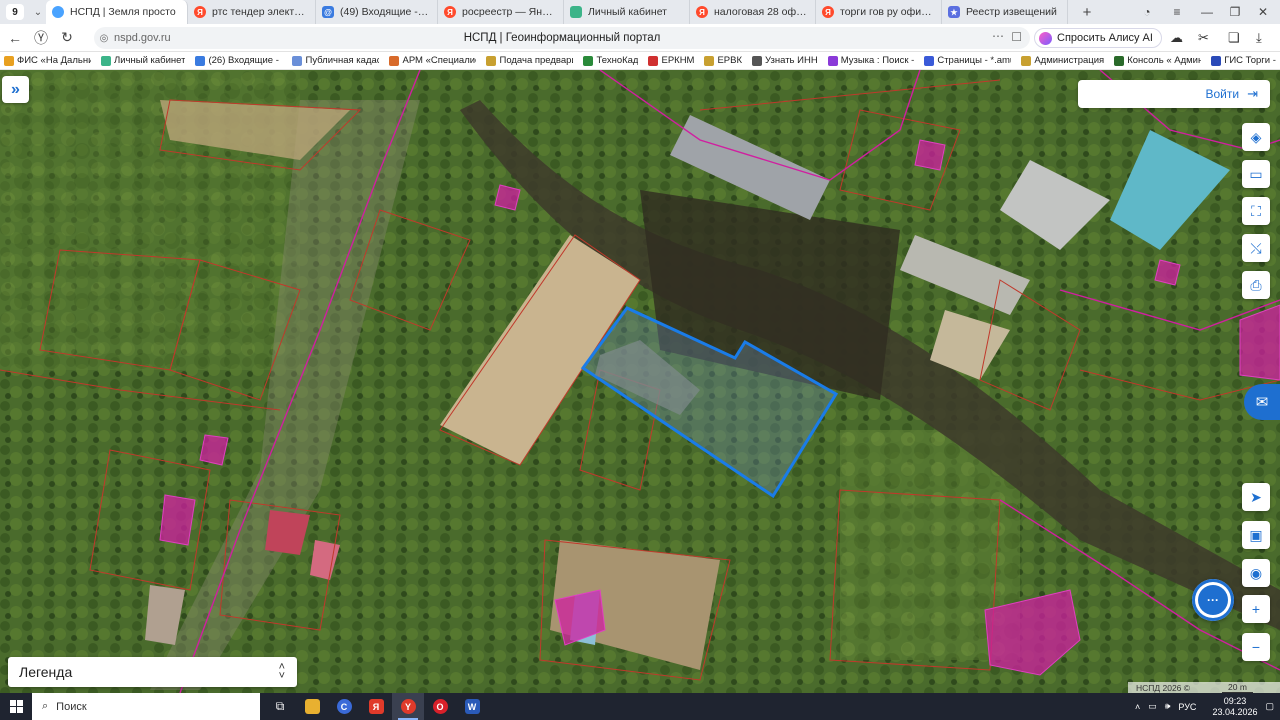 The image size is (1280, 720). What do you see at coordinates (786, 60) in the screenshot?
I see `bookmark-item: Узнать ИНН` at bounding box center [786, 60].